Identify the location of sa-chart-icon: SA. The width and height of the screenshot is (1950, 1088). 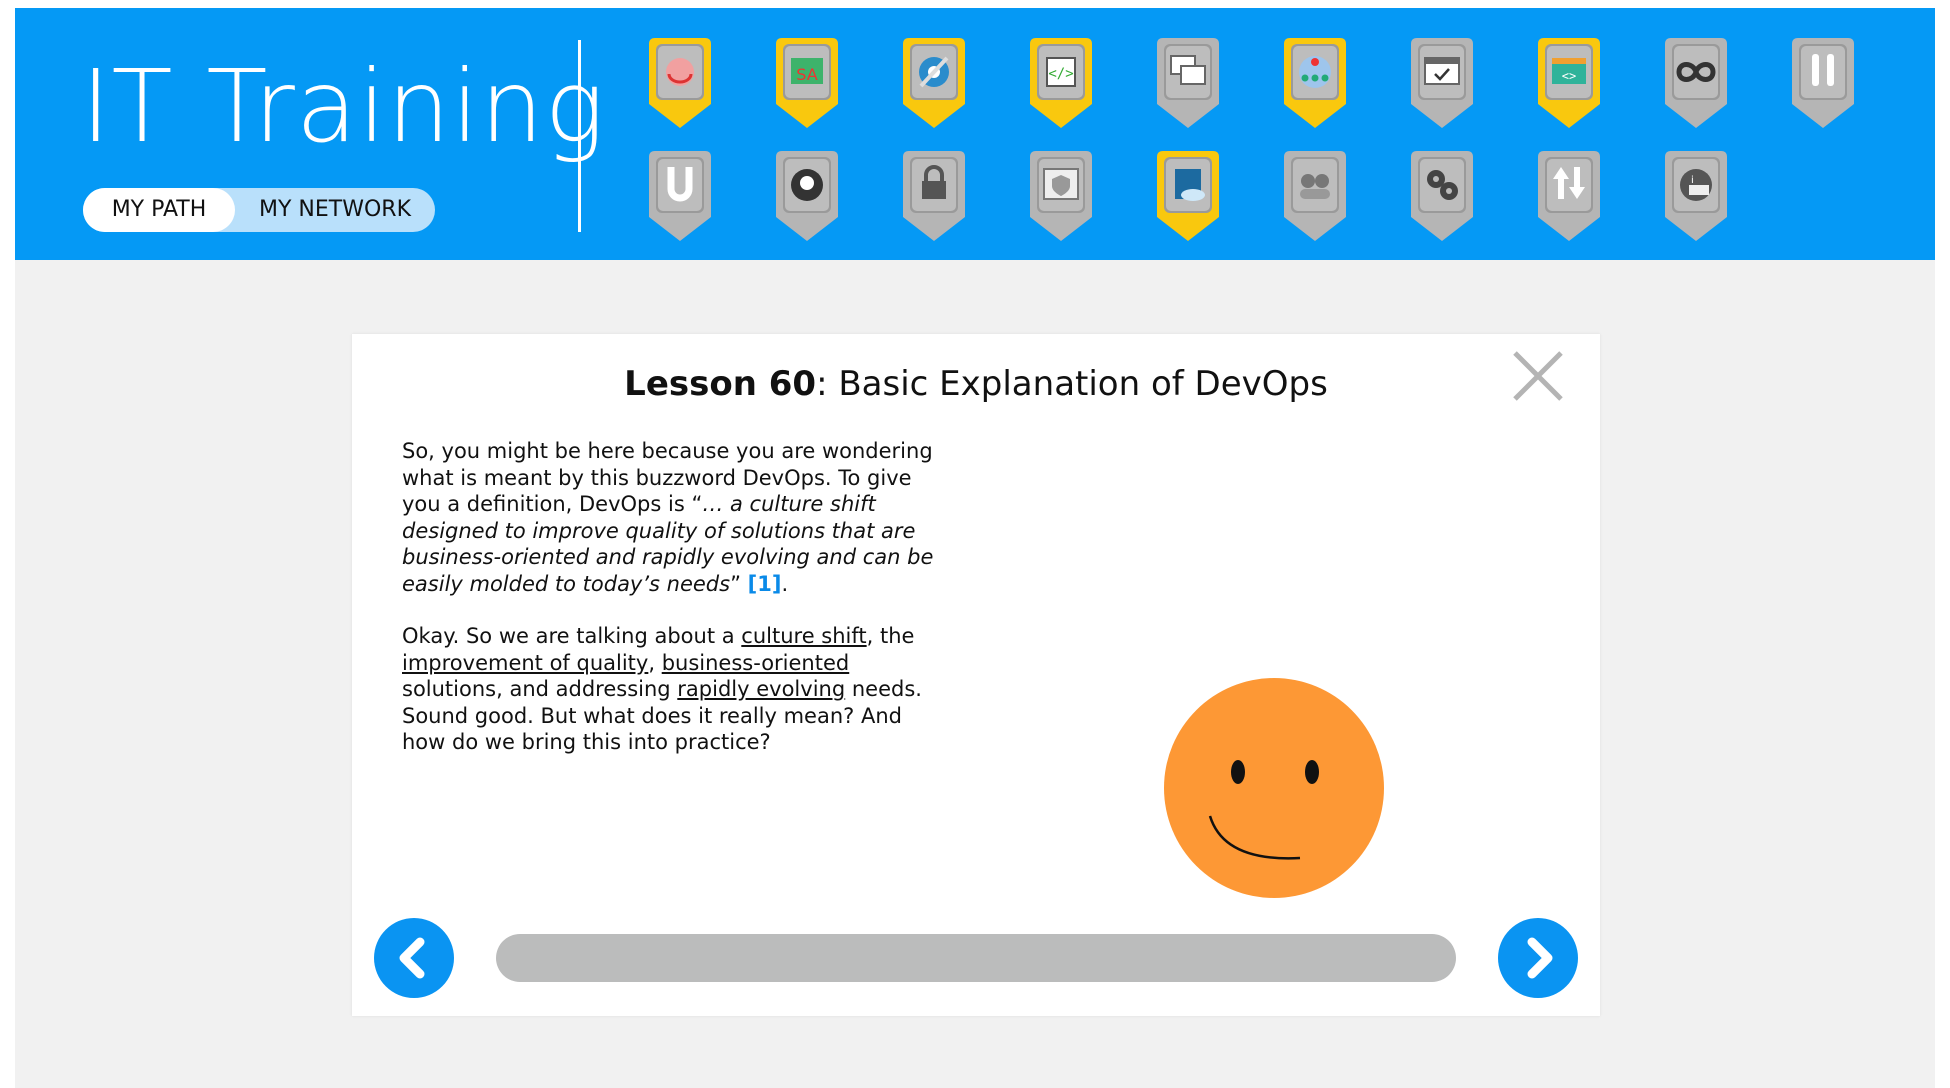
(807, 83).